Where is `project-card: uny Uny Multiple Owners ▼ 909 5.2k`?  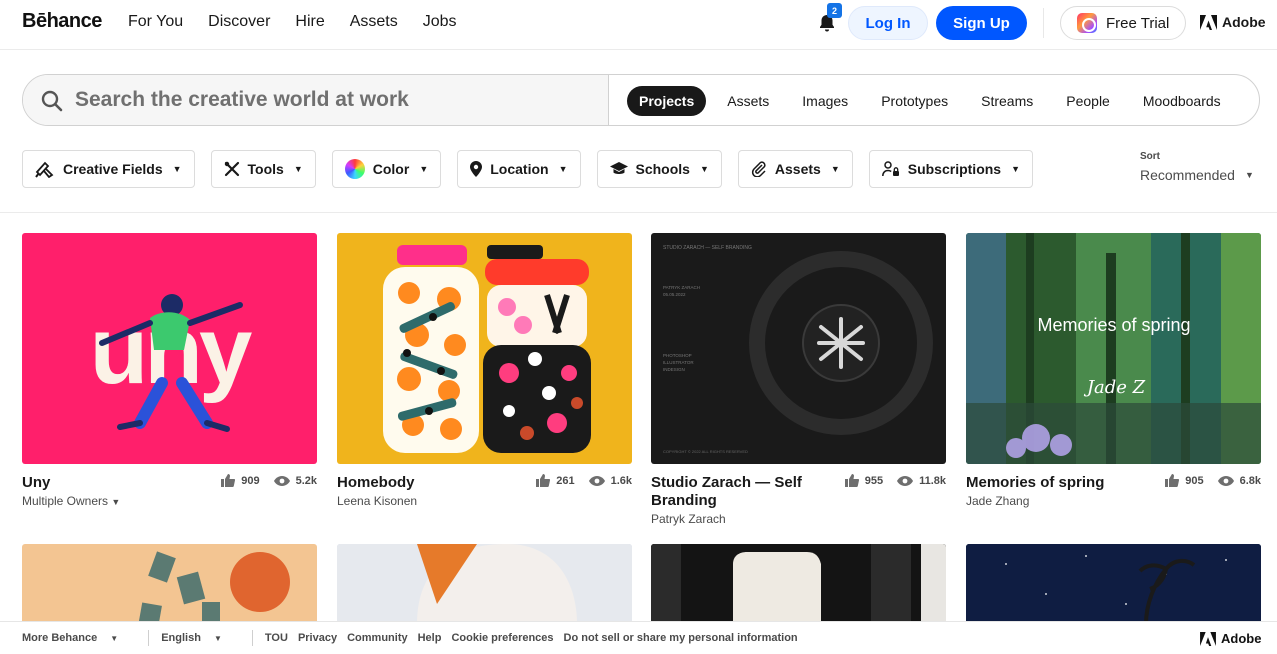
project-card: uny Uny Multiple Owners ▼ 909 5.2k is located at coordinates (169, 370).